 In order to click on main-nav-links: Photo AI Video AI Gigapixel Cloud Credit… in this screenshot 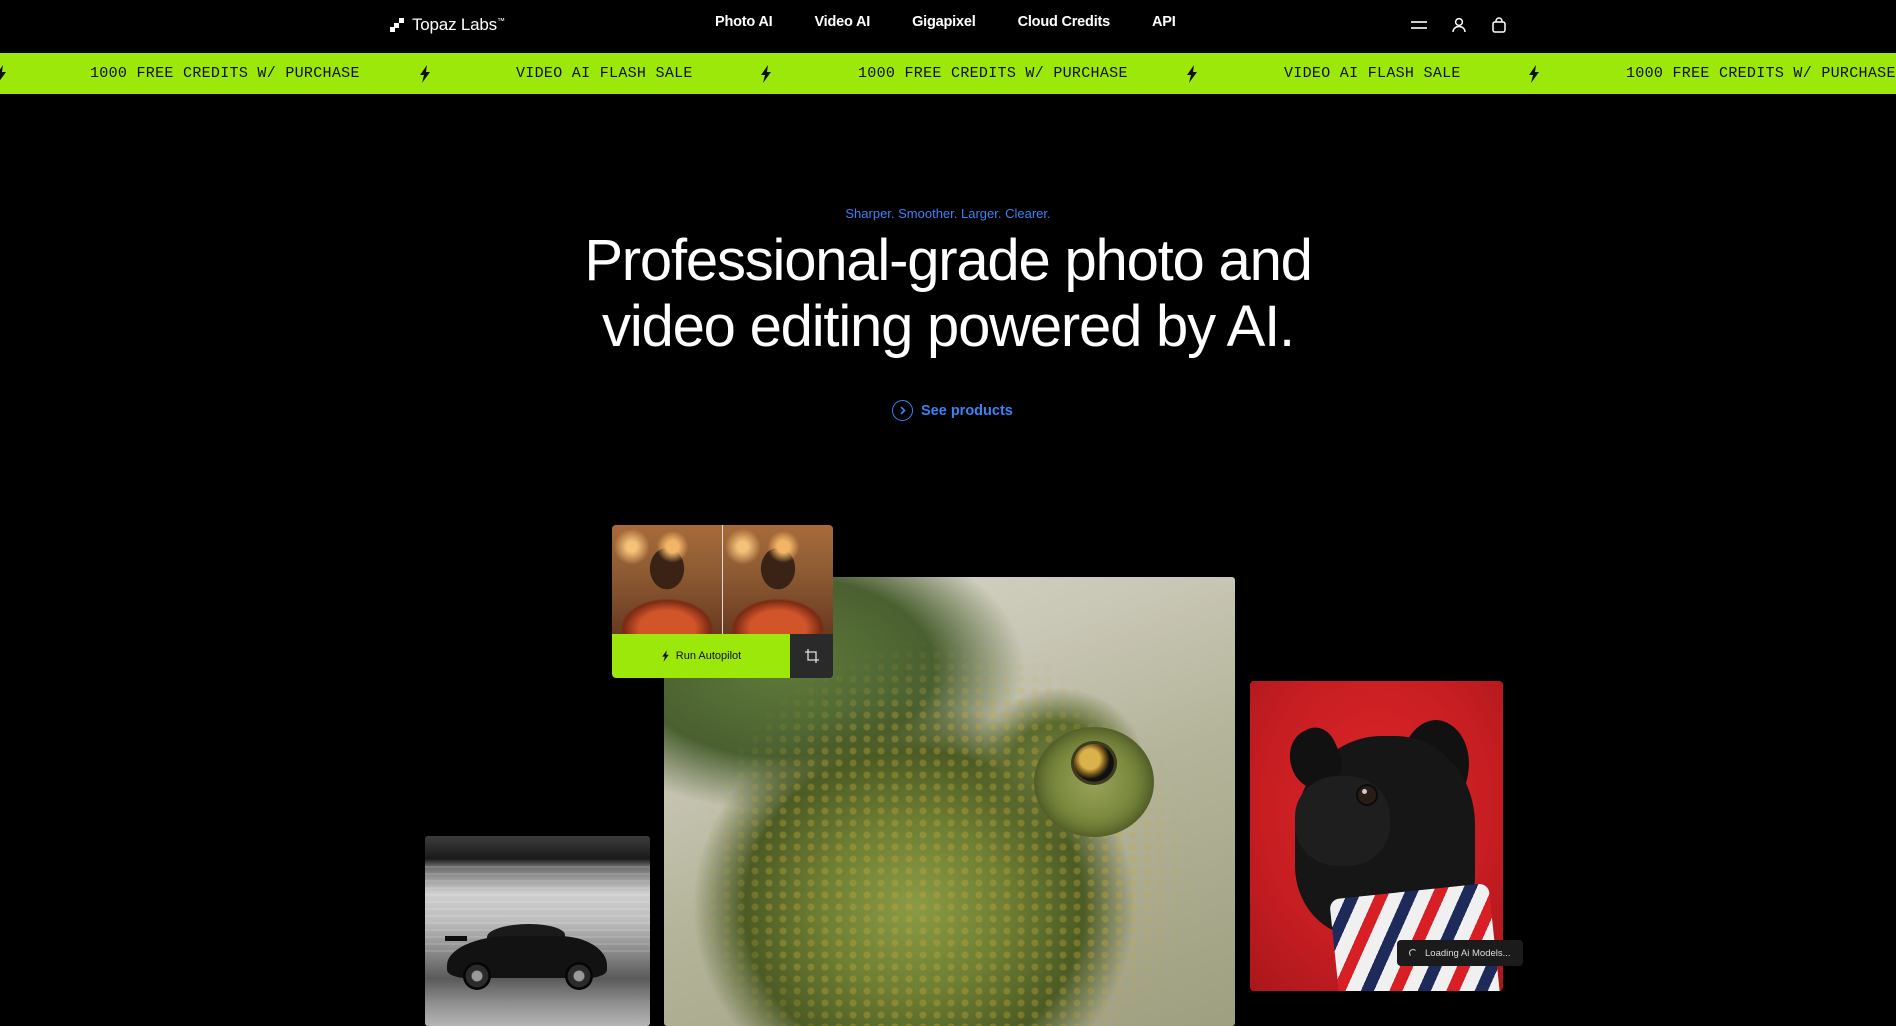, I will do `click(966, 22)`.